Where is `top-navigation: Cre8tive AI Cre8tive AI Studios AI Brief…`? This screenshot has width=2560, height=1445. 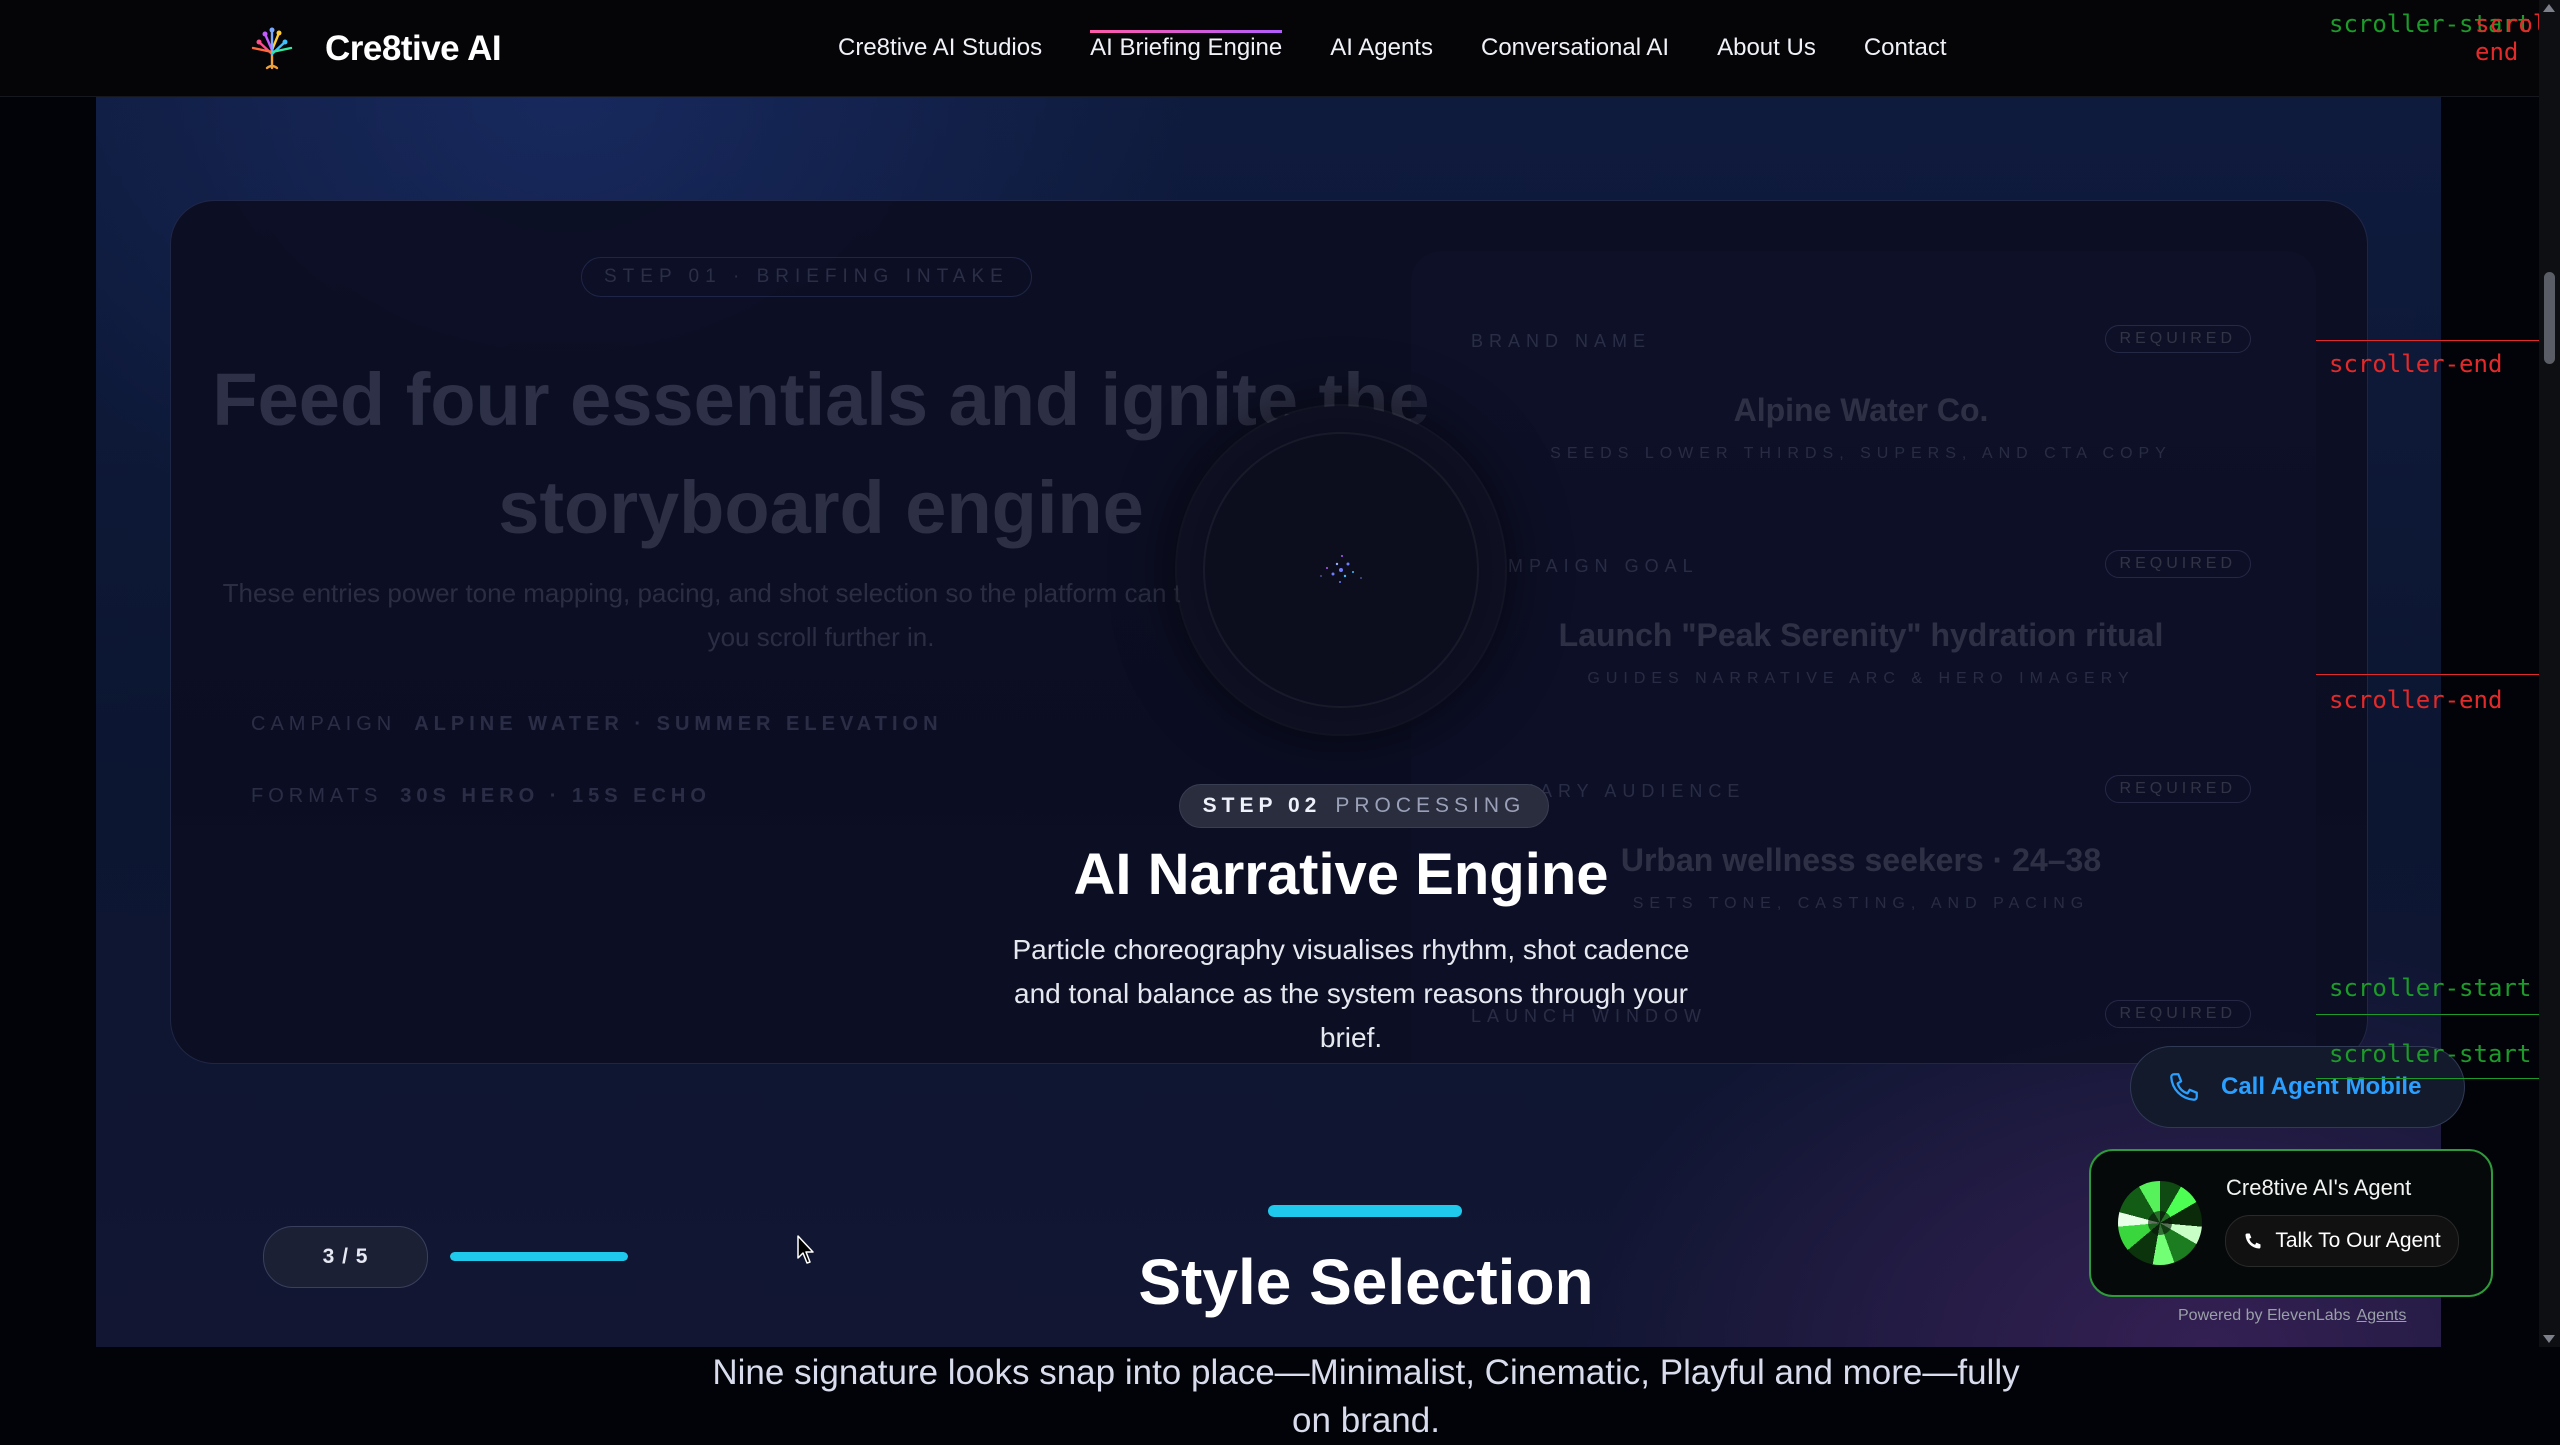
top-navigation: Cre8tive AI Cre8tive AI Studios AI Brief… is located at coordinates (1269, 48).